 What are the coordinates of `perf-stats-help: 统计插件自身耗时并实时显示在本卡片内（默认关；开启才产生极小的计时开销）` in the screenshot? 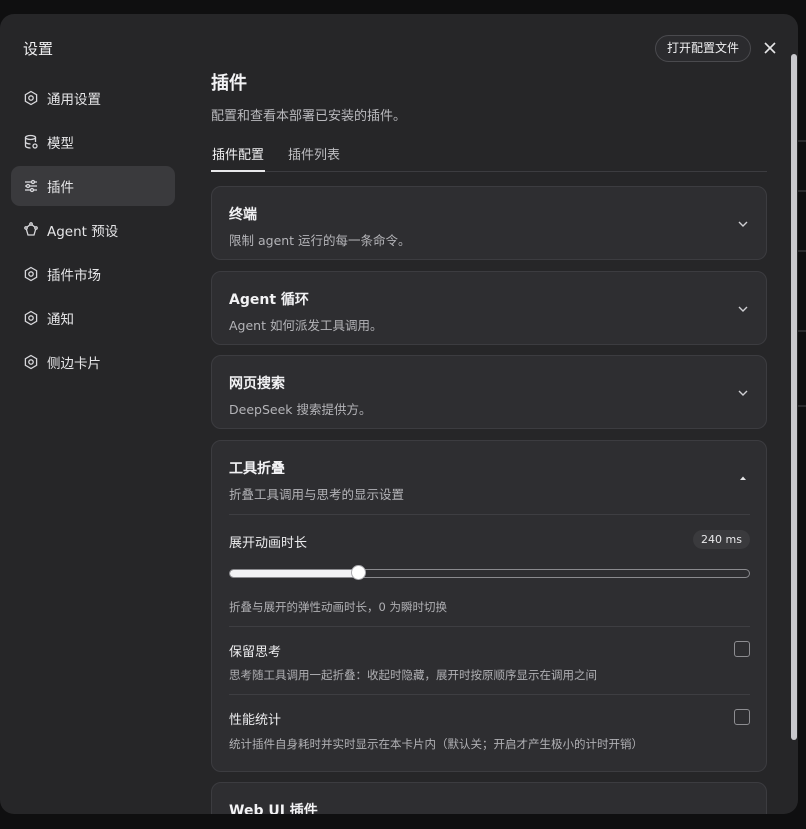 It's located at (436, 744).